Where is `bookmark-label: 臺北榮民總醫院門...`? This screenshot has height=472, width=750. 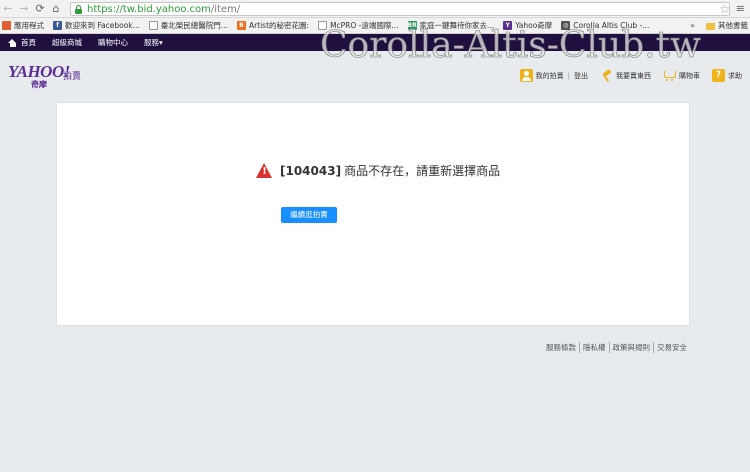 bookmark-label: 臺北榮民總醫院門... is located at coordinates (194, 25).